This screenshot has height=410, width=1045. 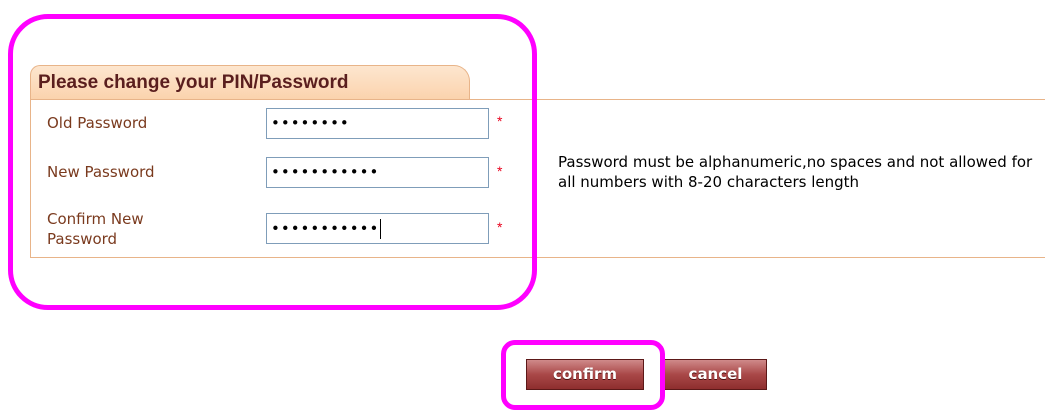 What do you see at coordinates (500, 227) in the screenshot?
I see `confirm-password-required-mark: *` at bounding box center [500, 227].